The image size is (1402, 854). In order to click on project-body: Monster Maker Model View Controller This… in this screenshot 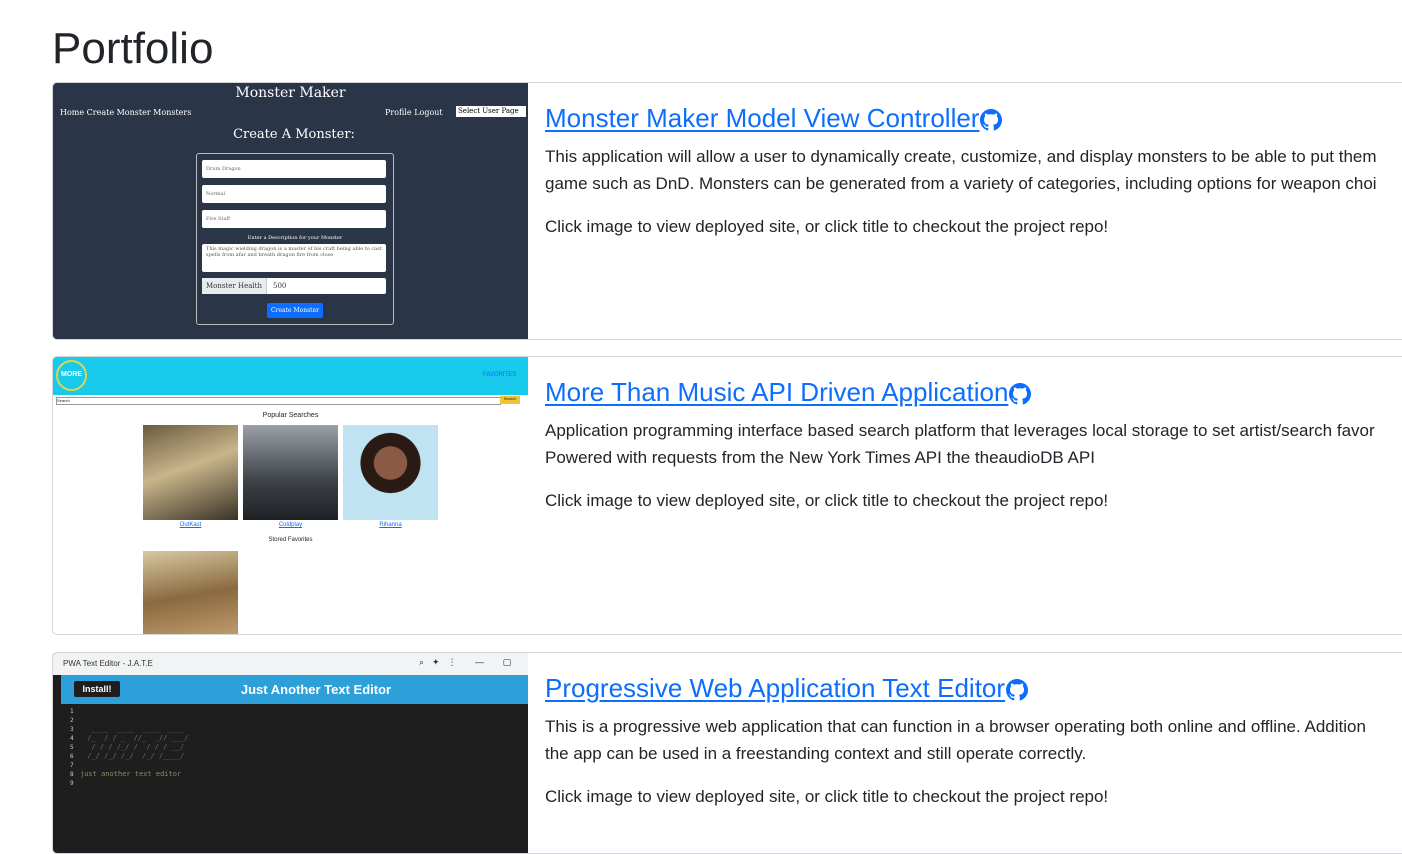, I will do `click(973, 170)`.